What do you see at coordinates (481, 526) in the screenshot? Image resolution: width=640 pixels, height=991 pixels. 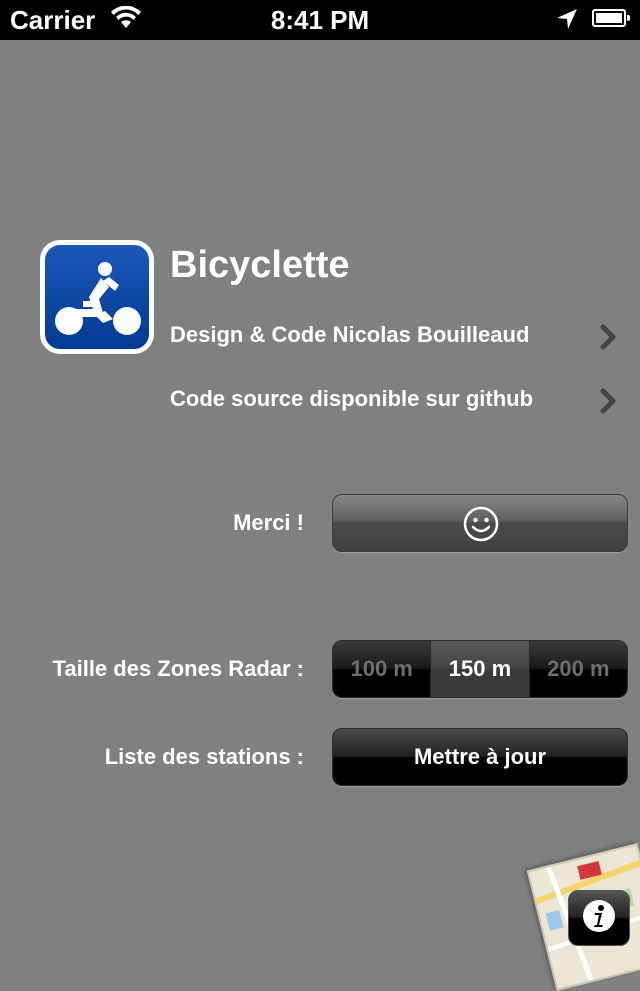 I see `smiley-icon` at bounding box center [481, 526].